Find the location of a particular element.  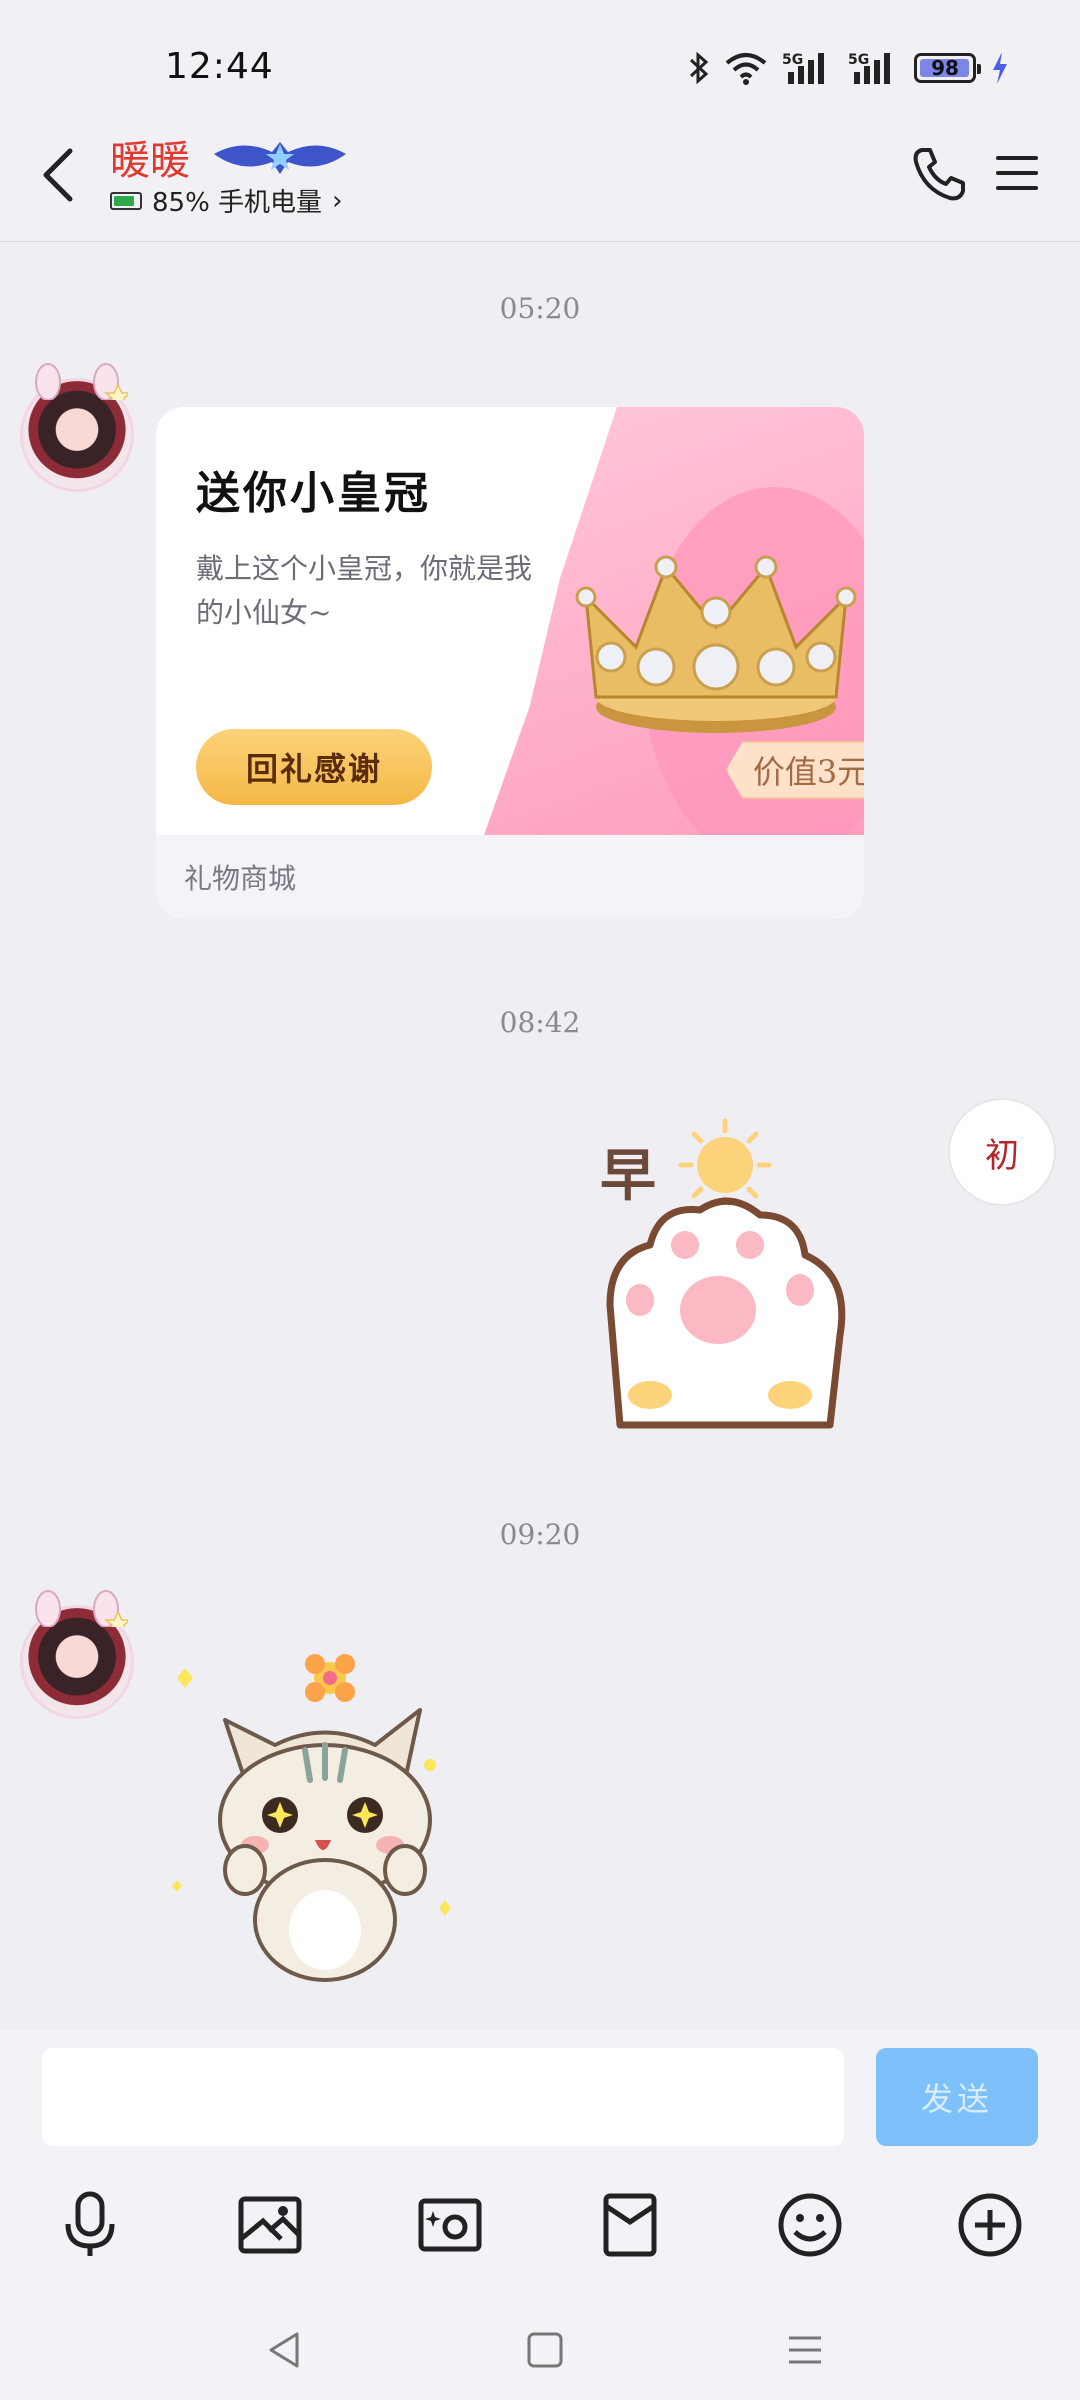

emoji-icon is located at coordinates (810, 2225).